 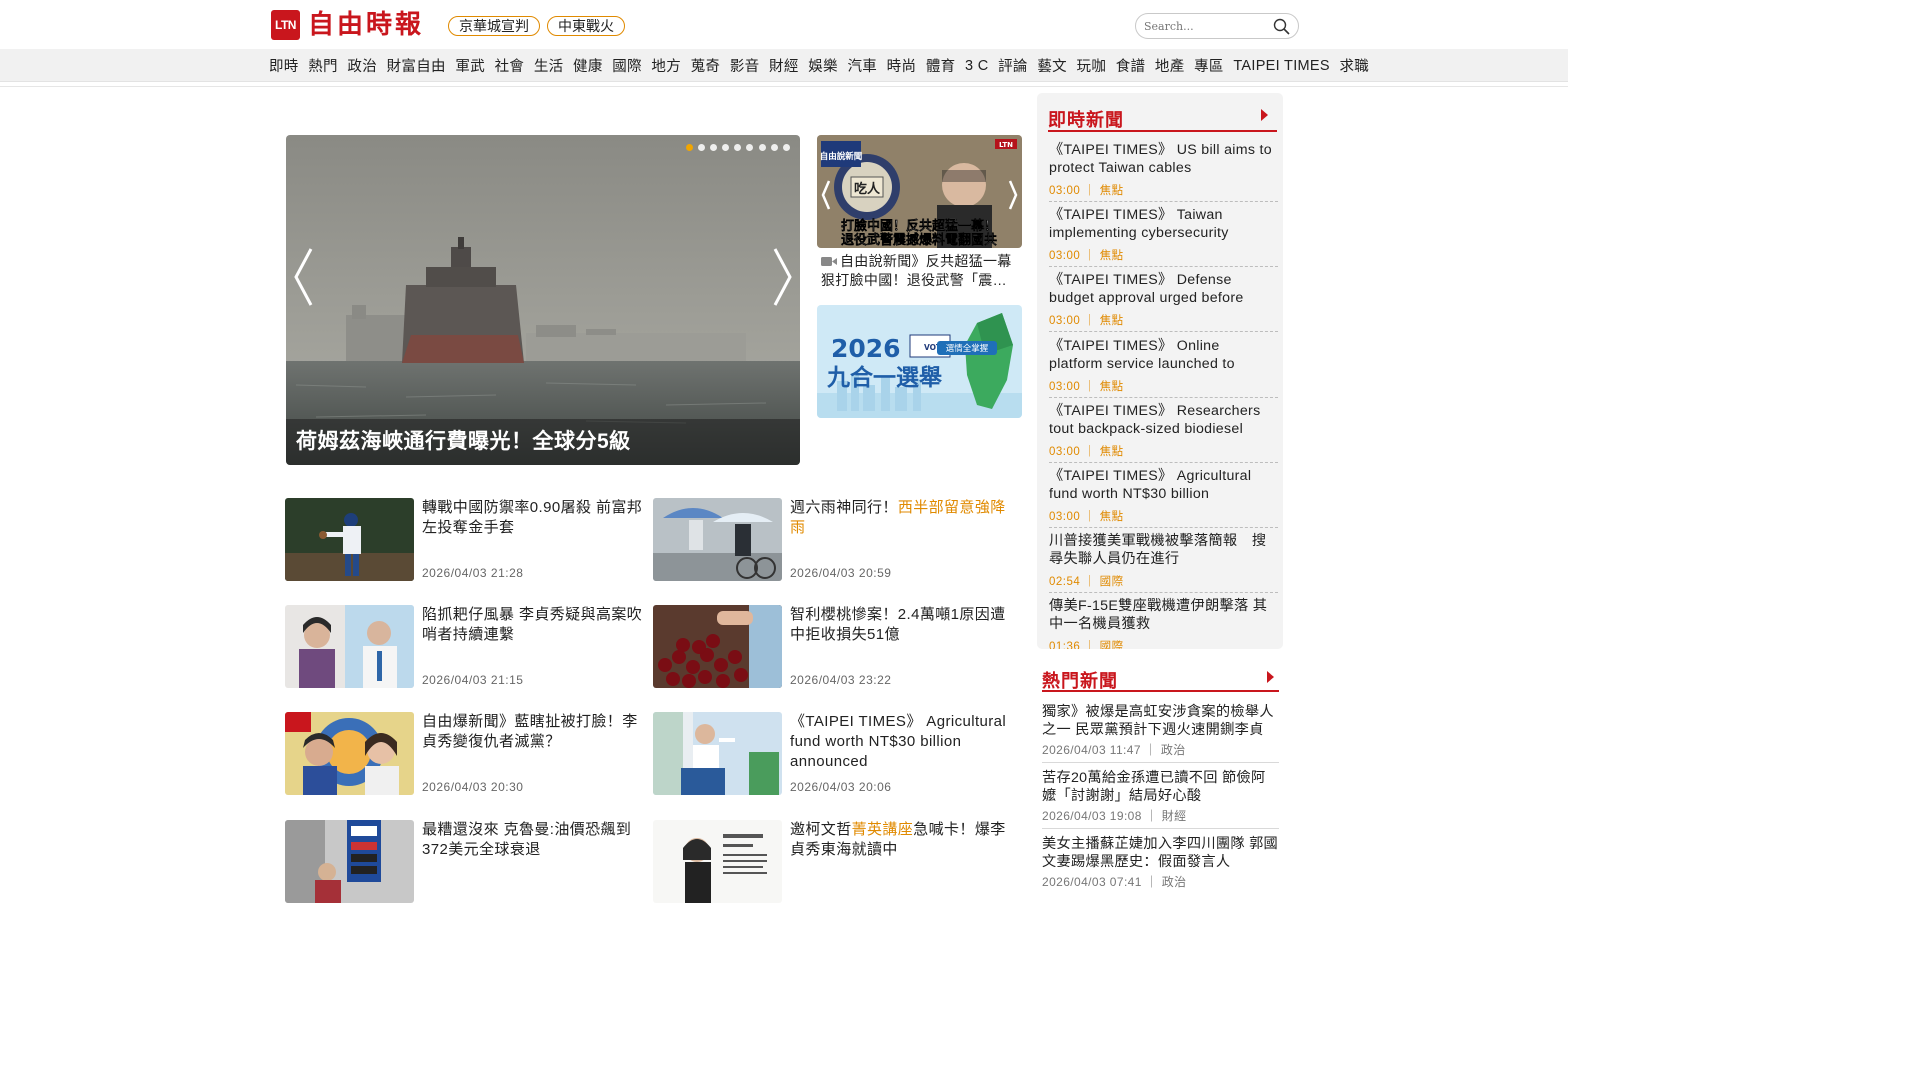 What do you see at coordinates (862, 65) in the screenshot?
I see `nav-item-14: 汽車` at bounding box center [862, 65].